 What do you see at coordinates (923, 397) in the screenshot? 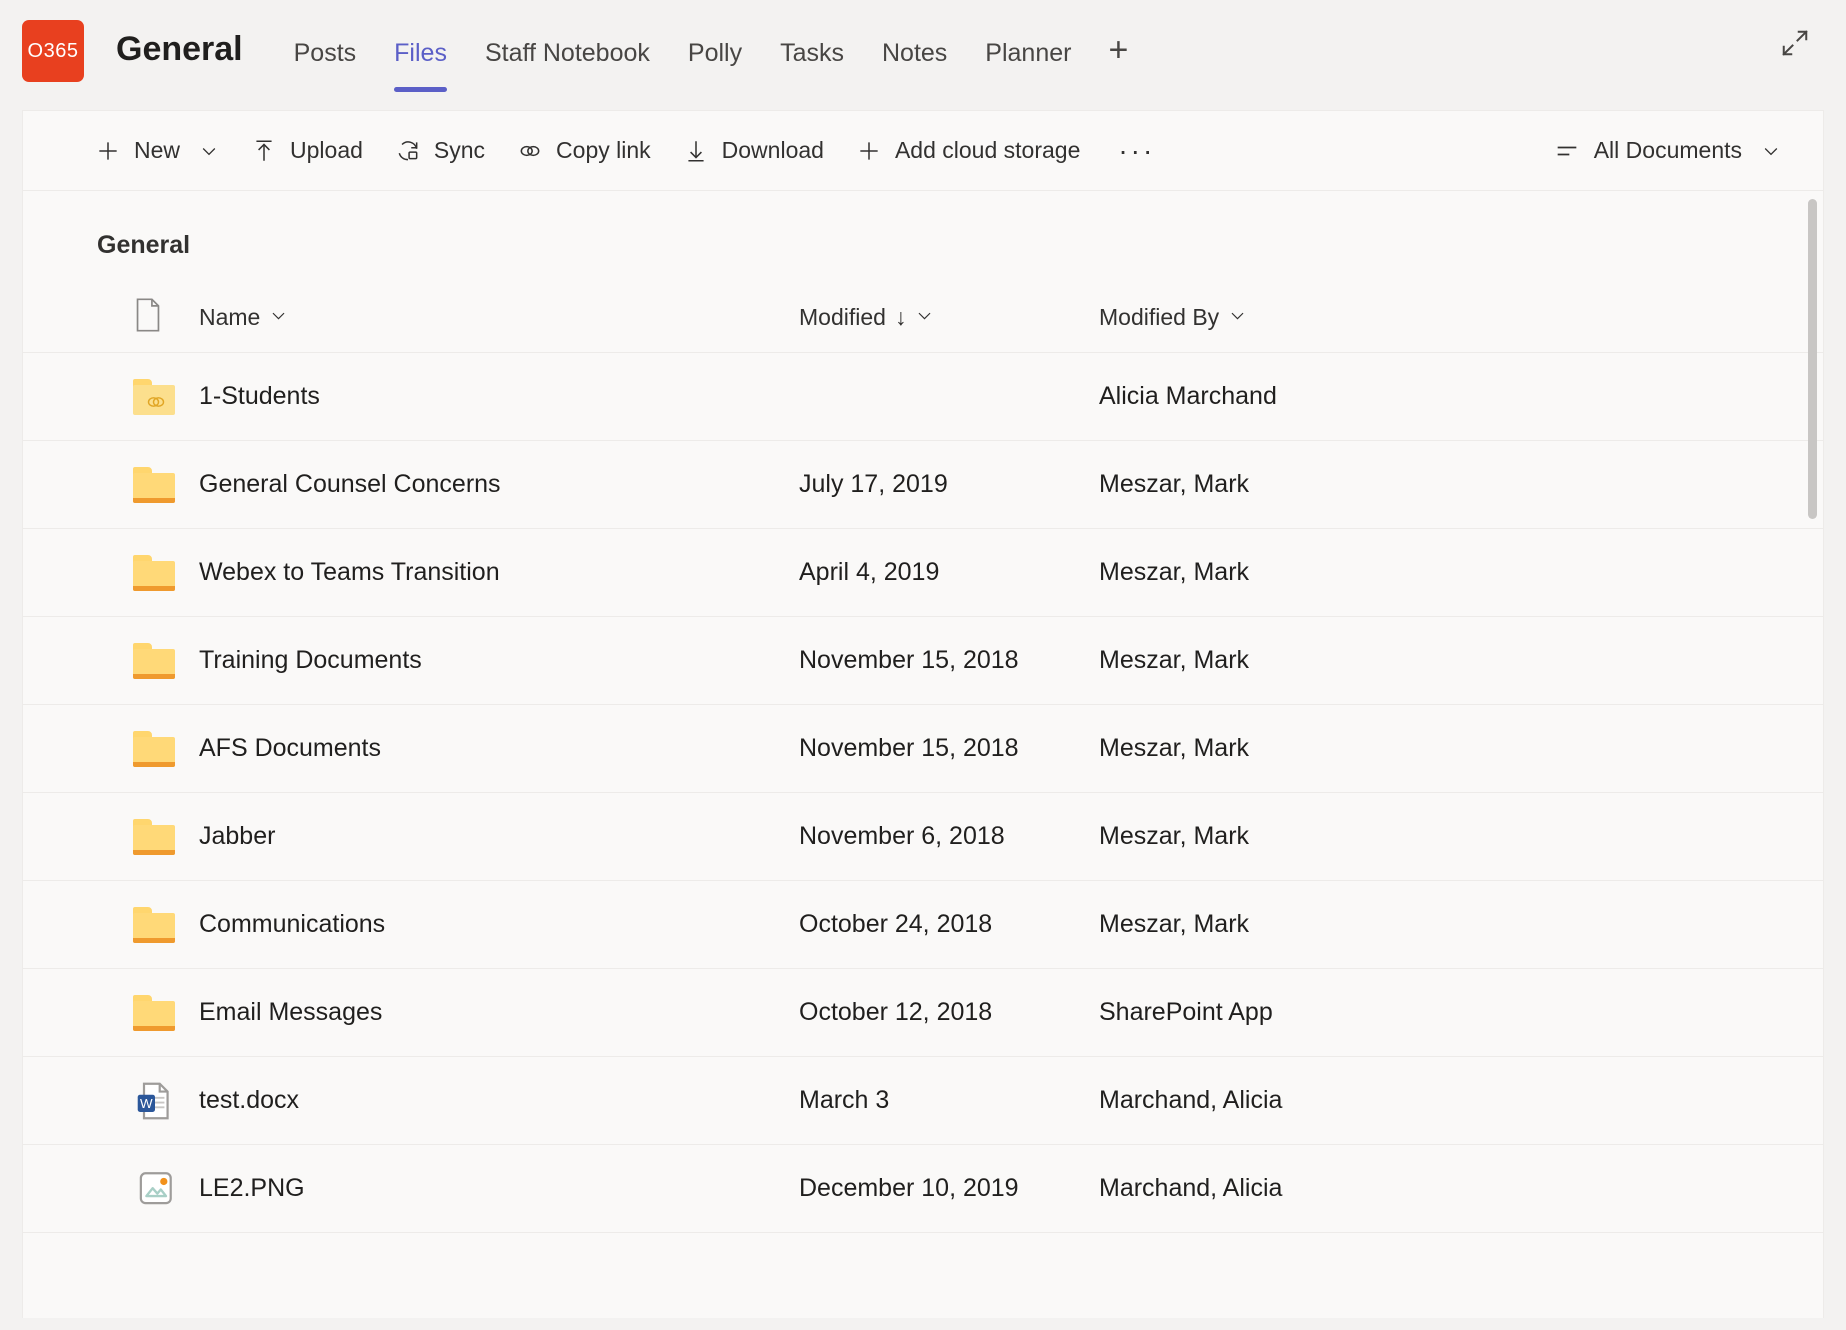
I see `table-row: 1-Students Alicia Marchand` at bounding box center [923, 397].